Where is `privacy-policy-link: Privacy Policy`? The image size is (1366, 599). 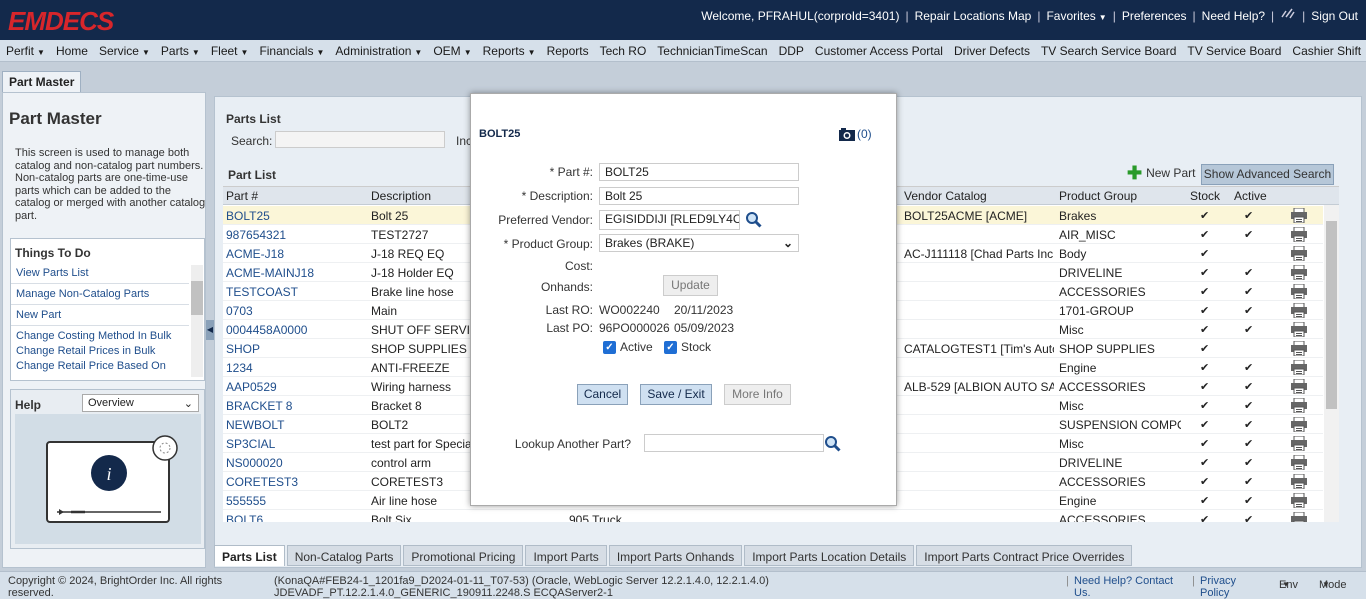
privacy-policy-link: Privacy Policy is located at coordinates (1225, 587).